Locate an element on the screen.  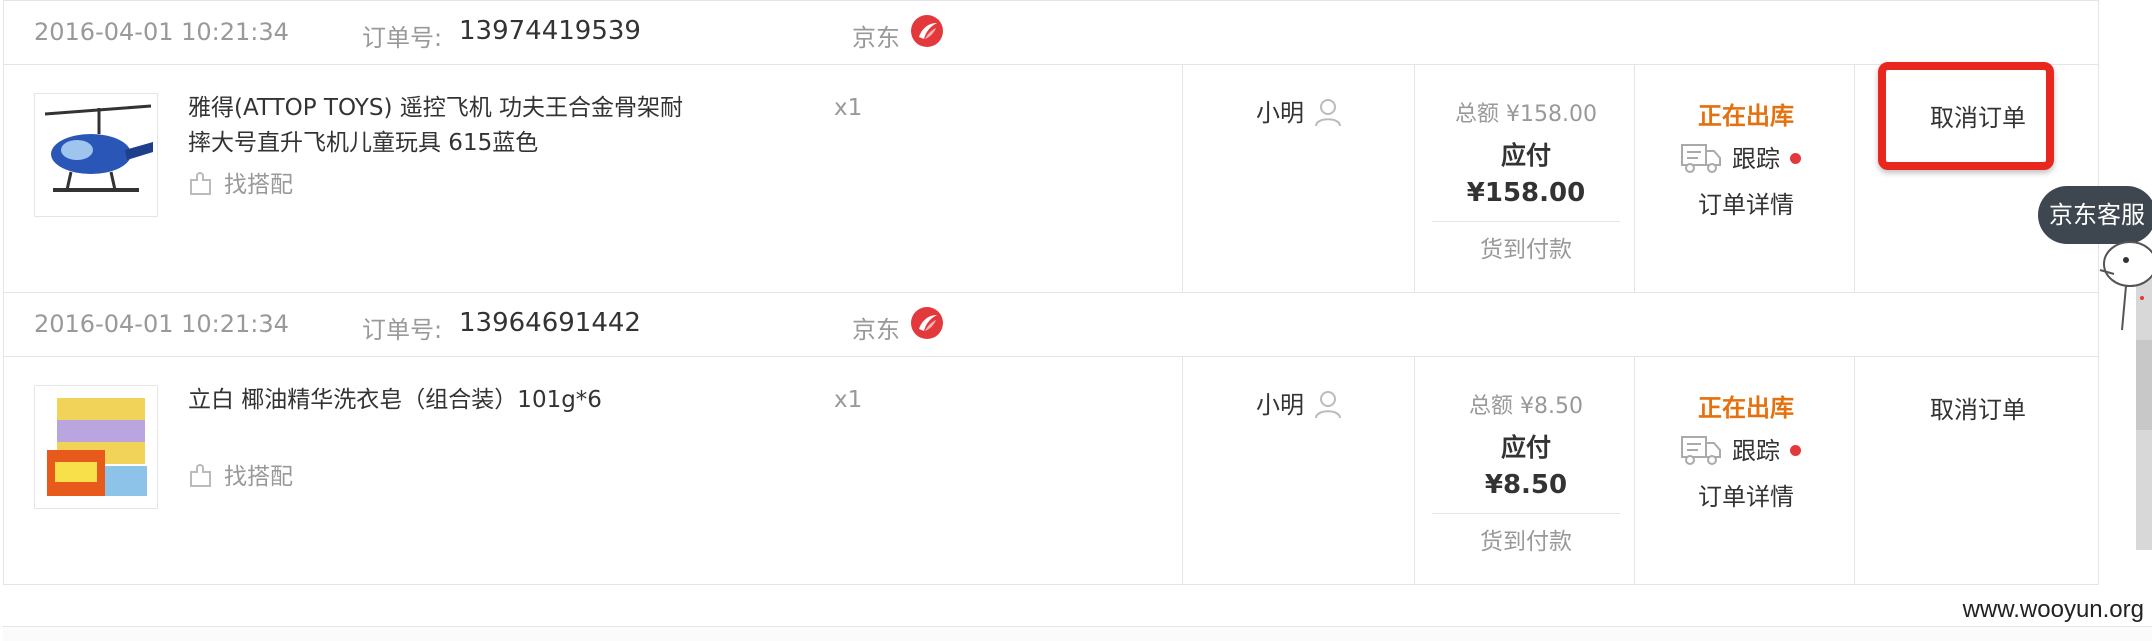
mascot-icon is located at coordinates (2119, 285).